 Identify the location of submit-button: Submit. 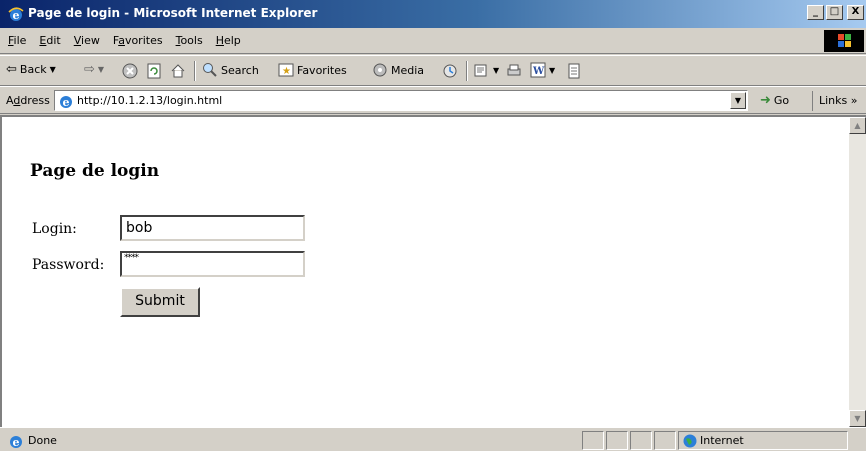
(160, 302).